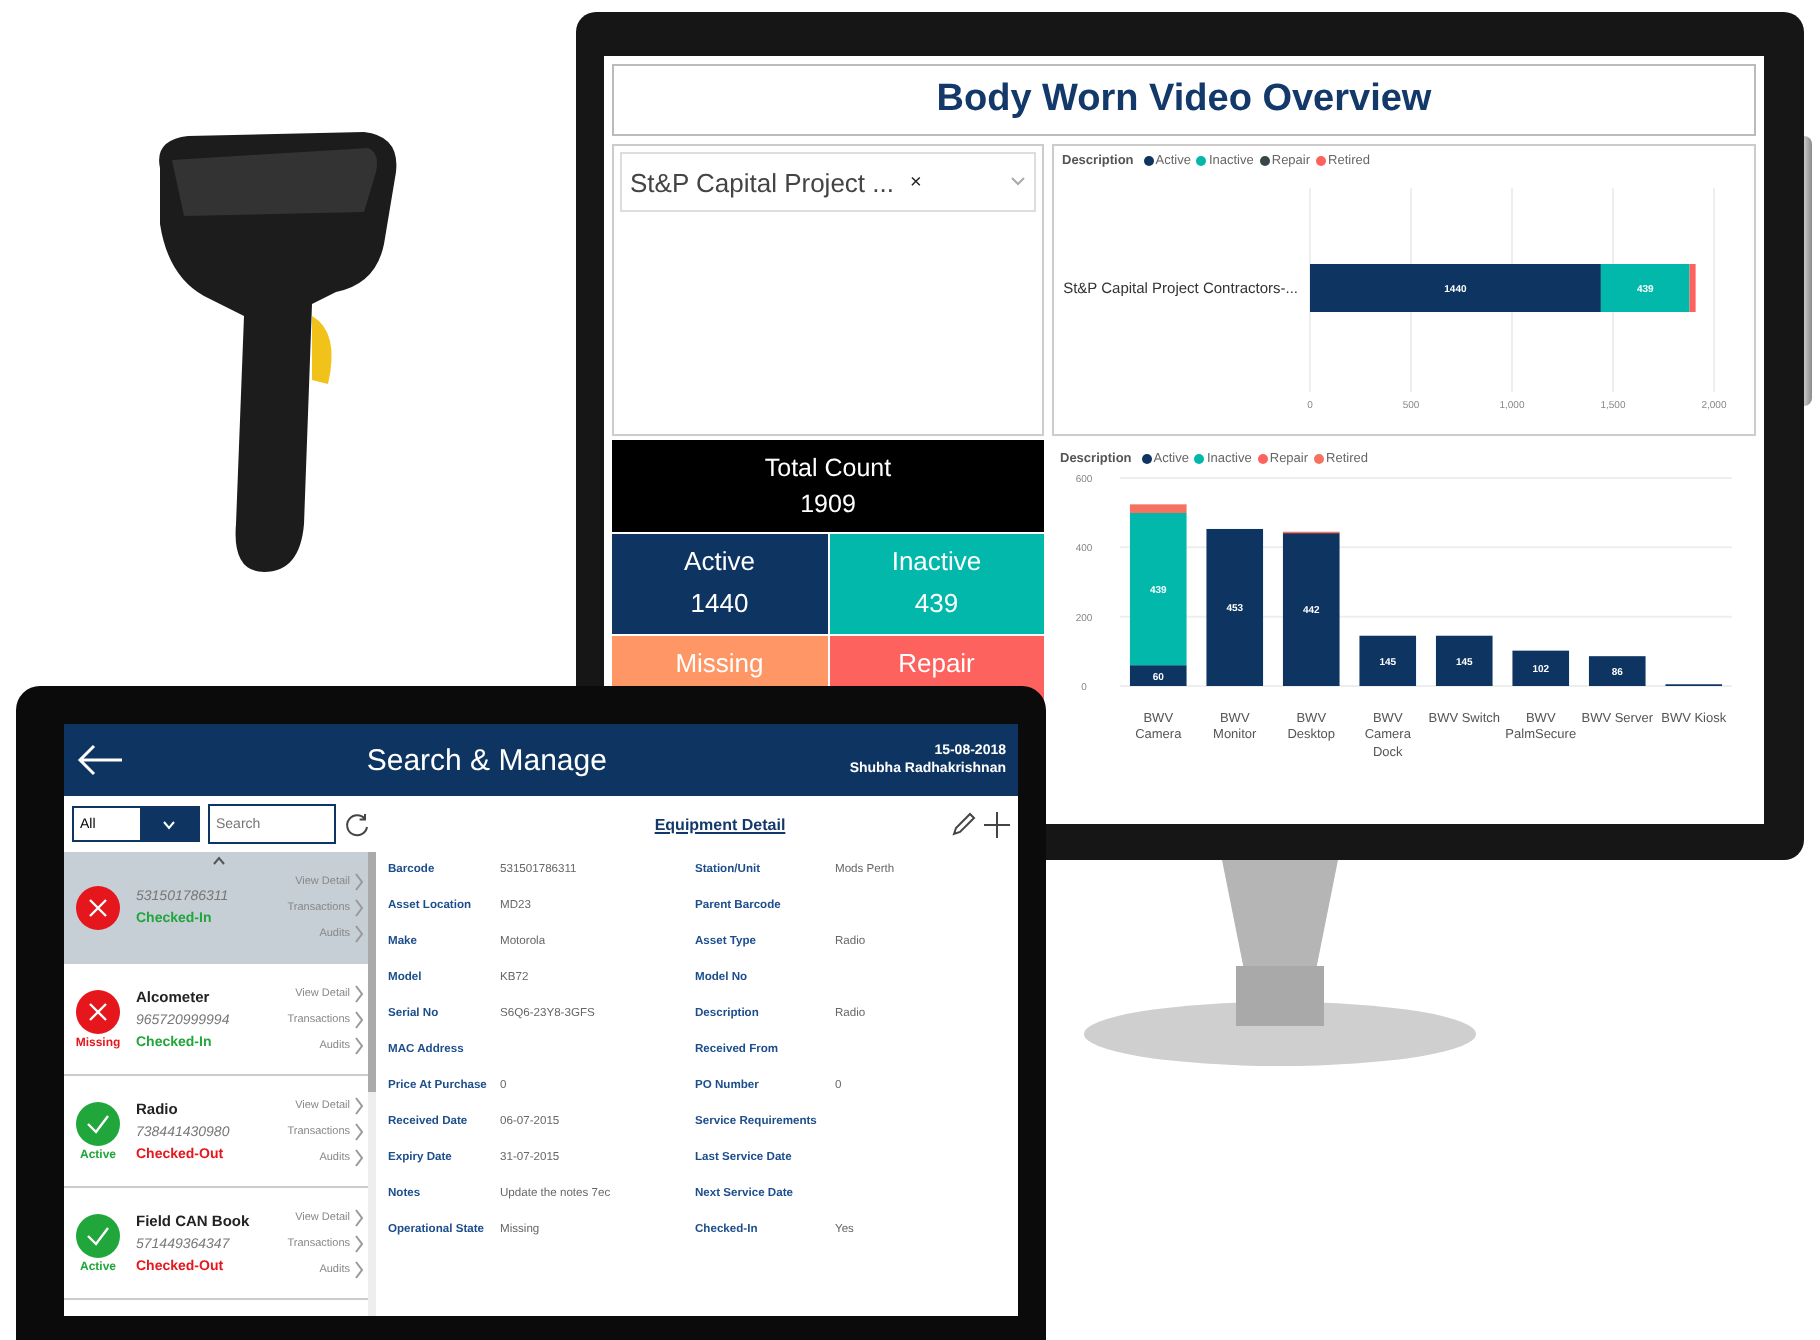 This screenshot has height=1340, width=1820. I want to click on back-arrow-icon, so click(100, 760).